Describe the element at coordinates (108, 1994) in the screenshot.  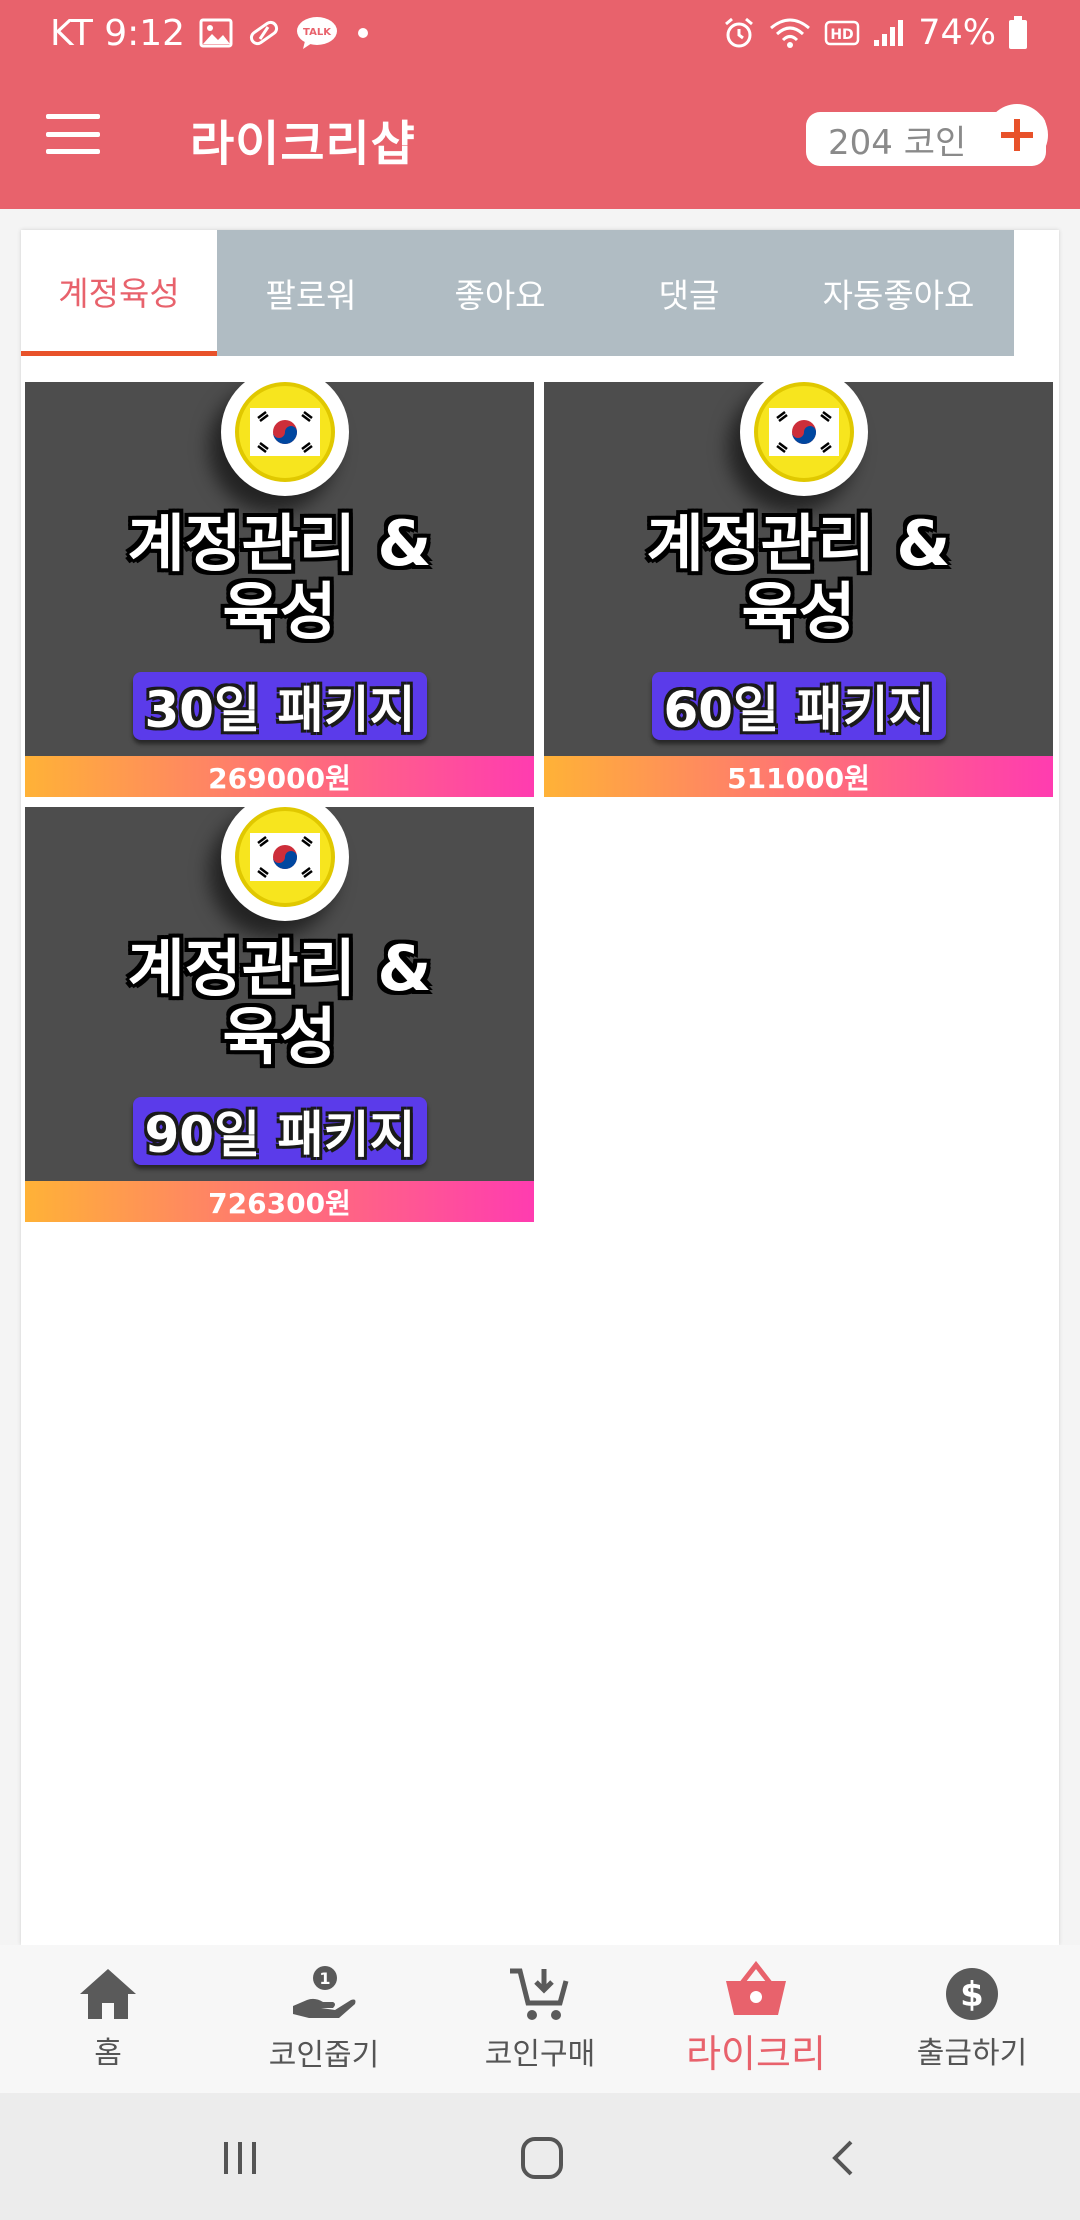
I see `home-icon` at that location.